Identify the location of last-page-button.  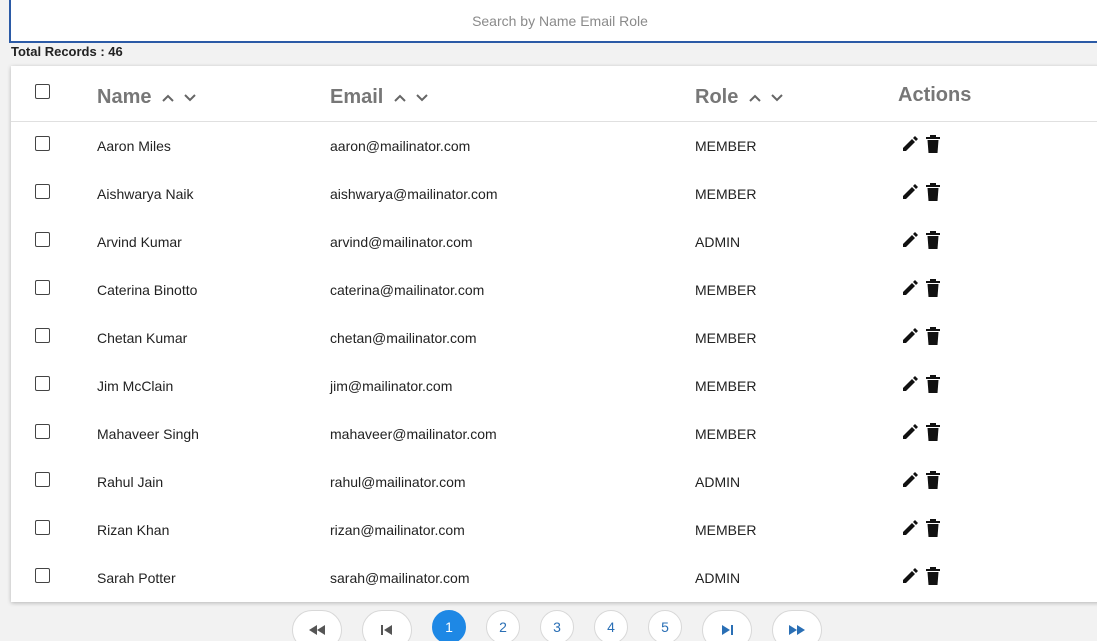
(797, 625).